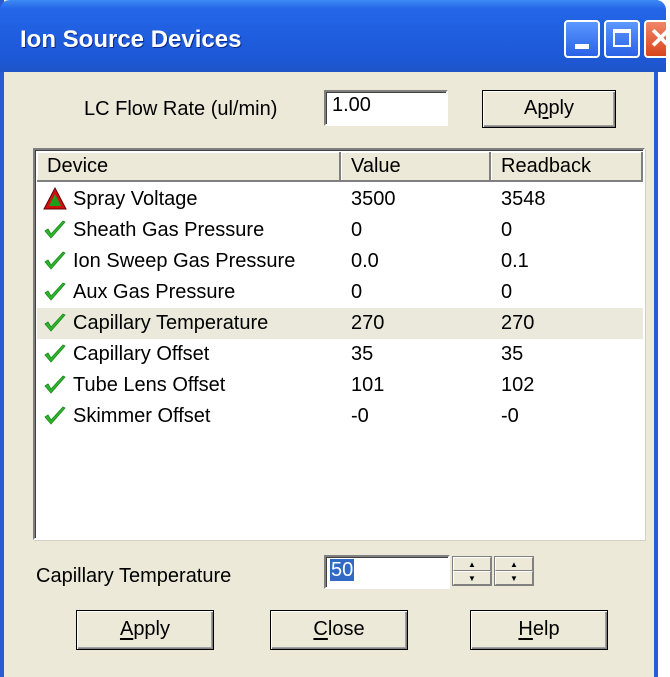 The image size is (670, 677). What do you see at coordinates (342, 570) in the screenshot?
I see `capillary-temperature-value: 50` at bounding box center [342, 570].